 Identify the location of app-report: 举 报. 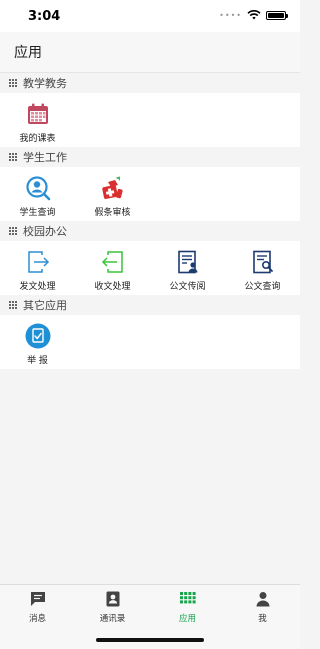
(37, 342).